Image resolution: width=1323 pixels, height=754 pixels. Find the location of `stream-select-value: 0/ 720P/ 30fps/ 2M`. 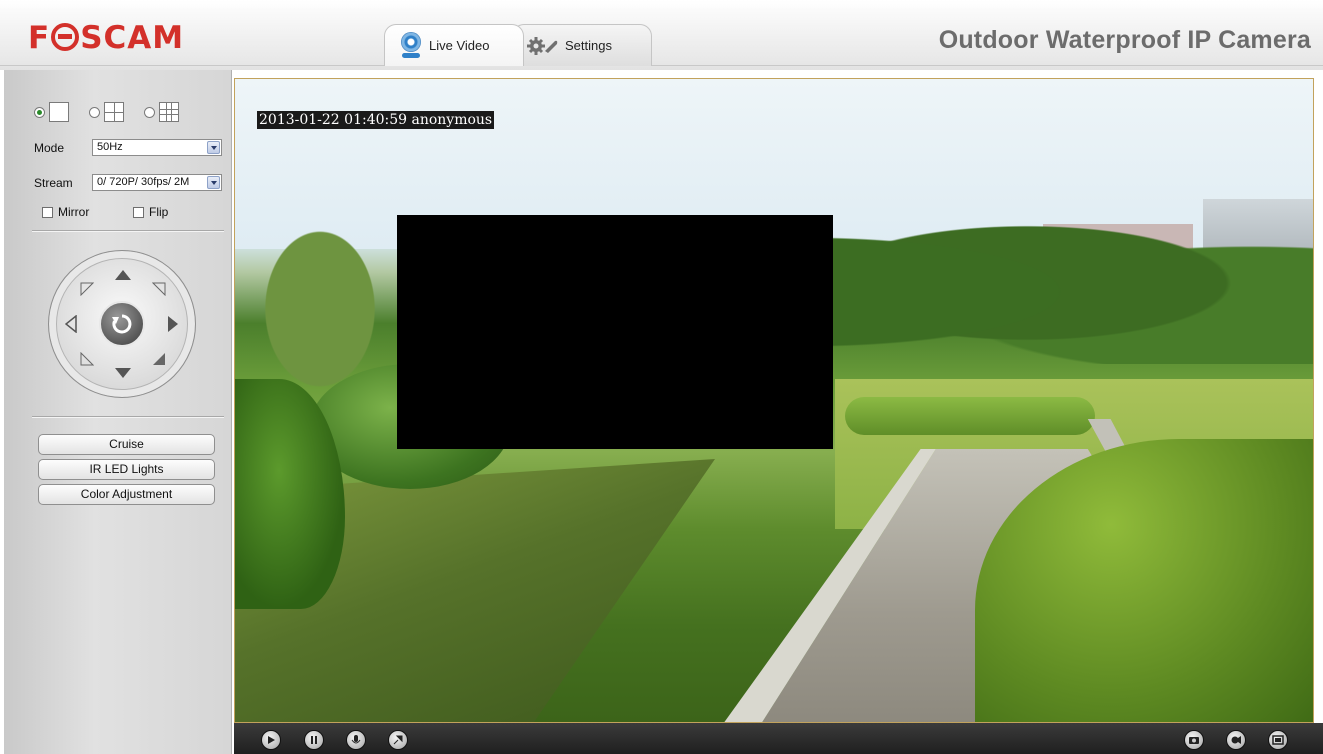

stream-select-value: 0/ 720P/ 30fps/ 2M is located at coordinates (143, 182).